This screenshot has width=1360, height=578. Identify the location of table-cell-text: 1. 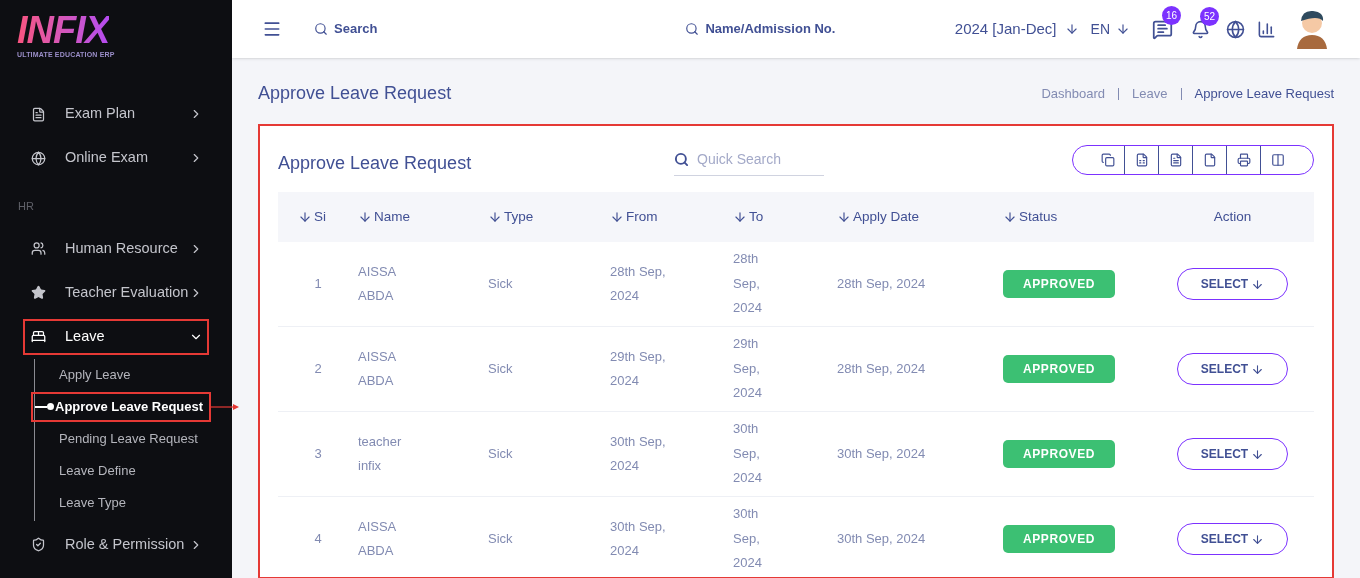
(318, 283).